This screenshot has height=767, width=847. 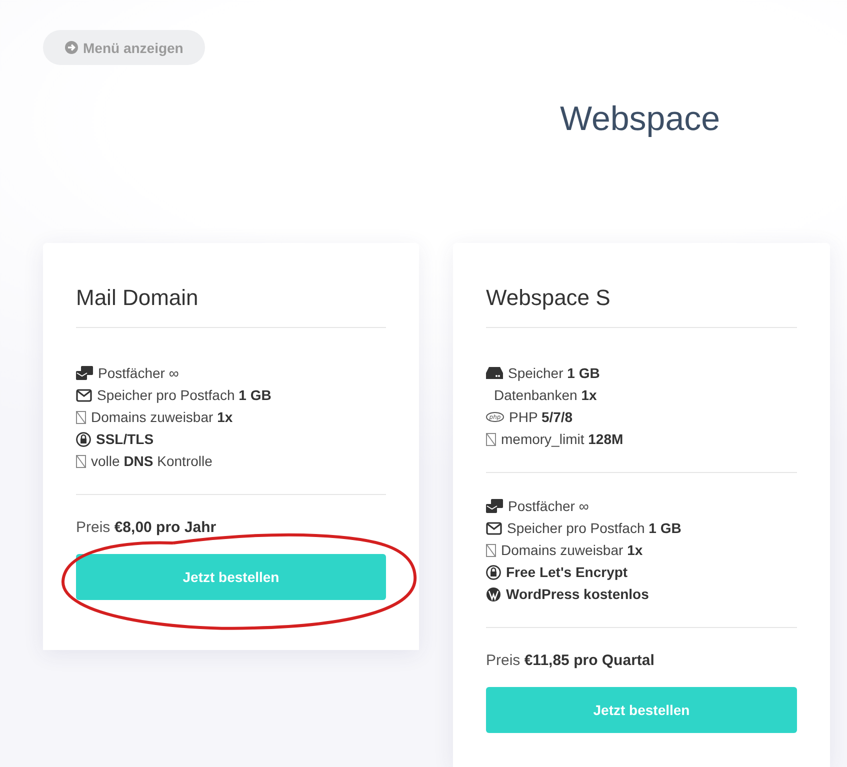 What do you see at coordinates (545, 395) in the screenshot?
I see `feature-text: Datenbanken 1x` at bounding box center [545, 395].